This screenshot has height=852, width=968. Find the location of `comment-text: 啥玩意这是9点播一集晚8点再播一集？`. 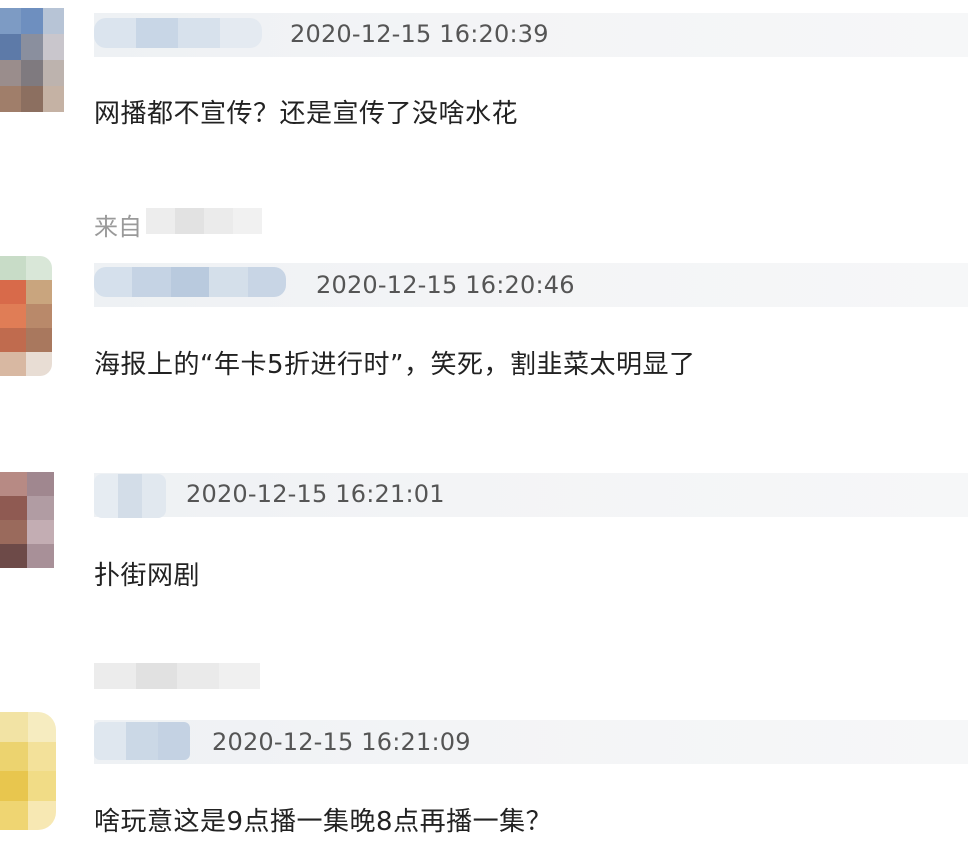

comment-text: 啥玩意这是9点播一集晚8点再播一集？ is located at coordinates (323, 822).